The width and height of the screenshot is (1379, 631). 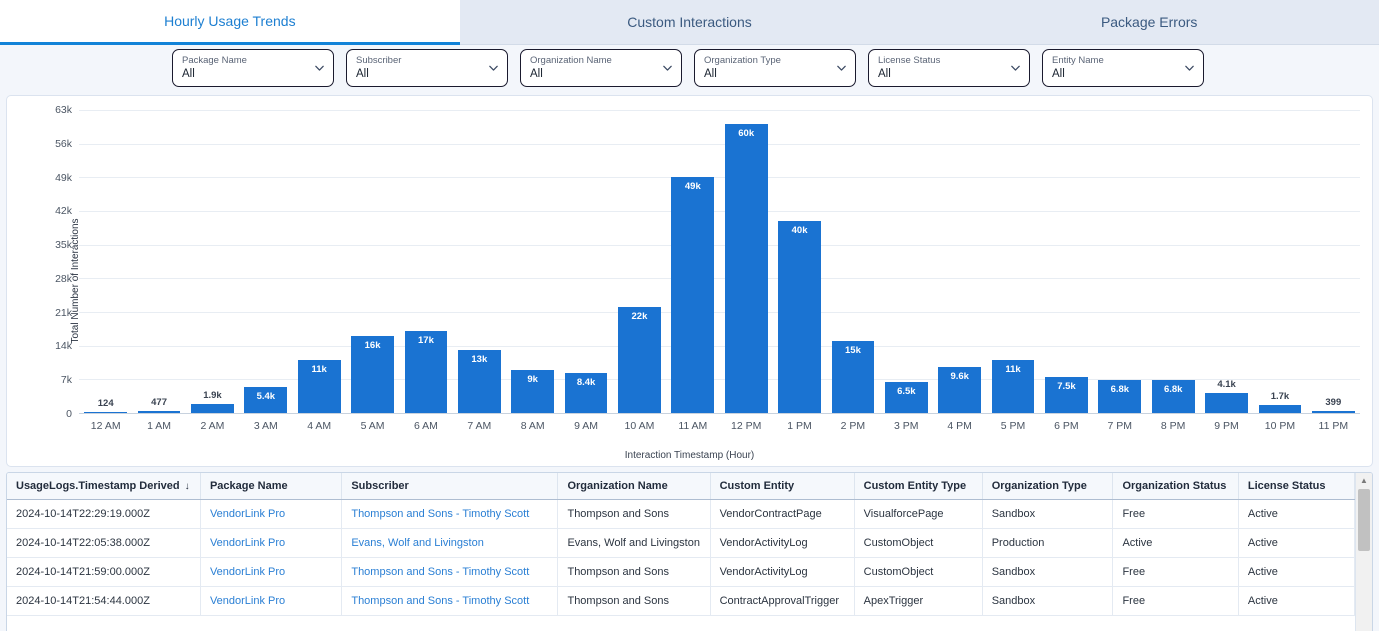 What do you see at coordinates (212, 401) in the screenshot?
I see `chart-bar: 1.9k` at bounding box center [212, 401].